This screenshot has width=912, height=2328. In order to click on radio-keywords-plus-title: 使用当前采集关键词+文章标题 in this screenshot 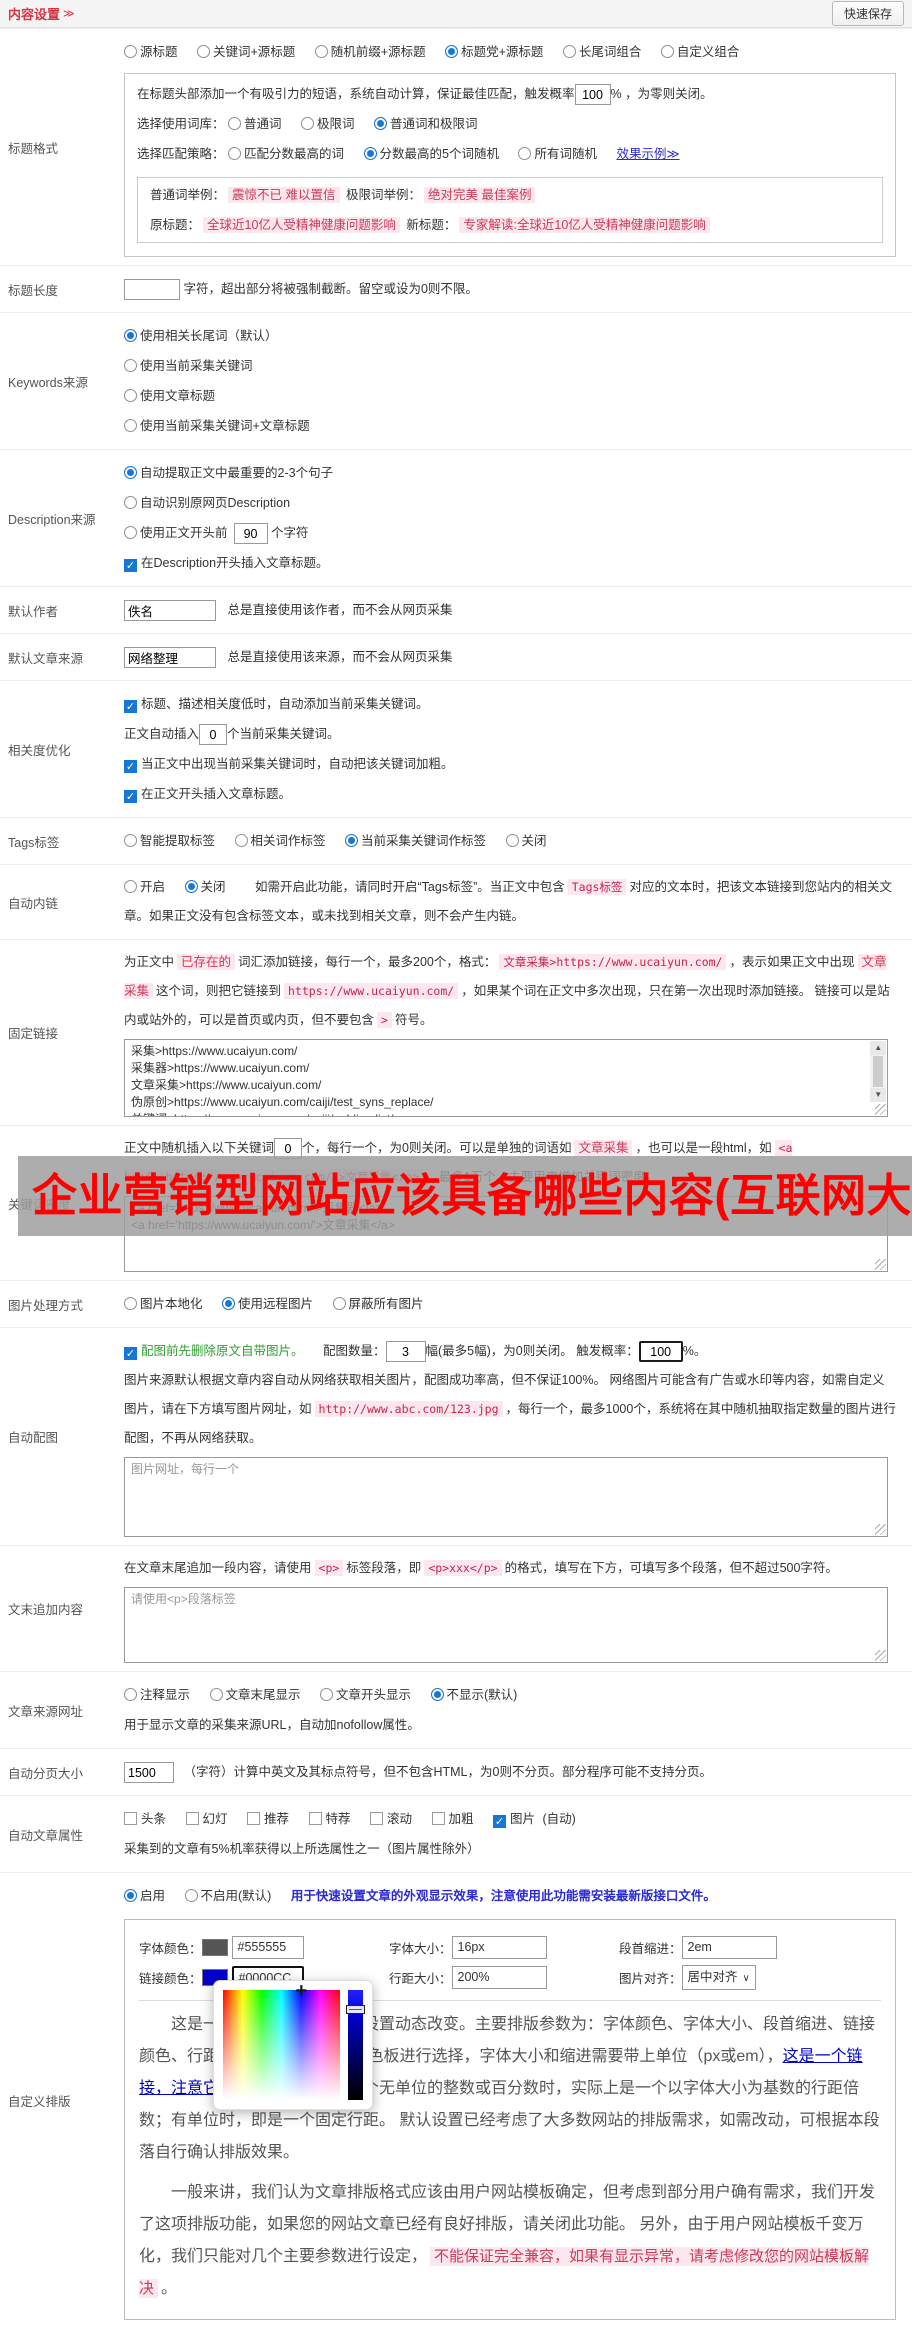, I will do `click(217, 426)`.